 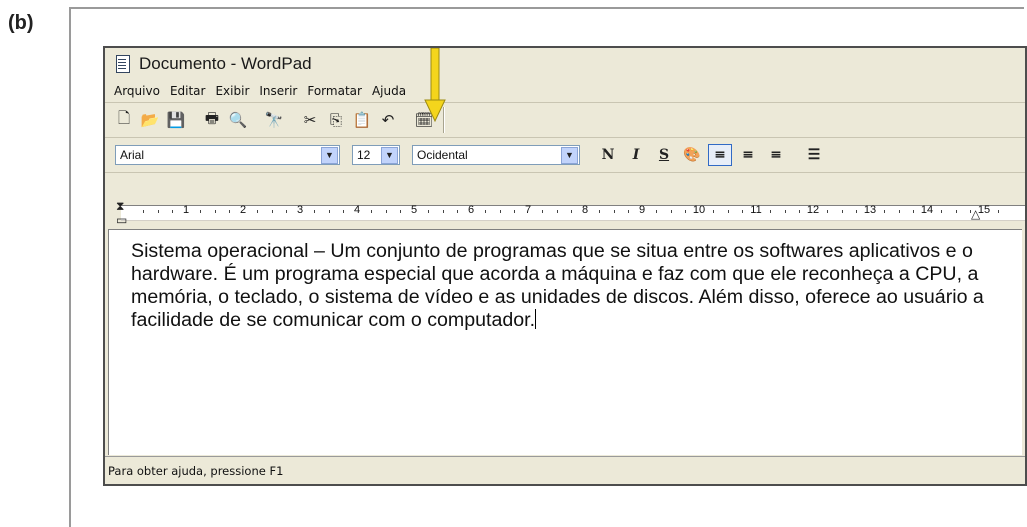 What do you see at coordinates (188, 91) in the screenshot?
I see `menu-editar: Editar` at bounding box center [188, 91].